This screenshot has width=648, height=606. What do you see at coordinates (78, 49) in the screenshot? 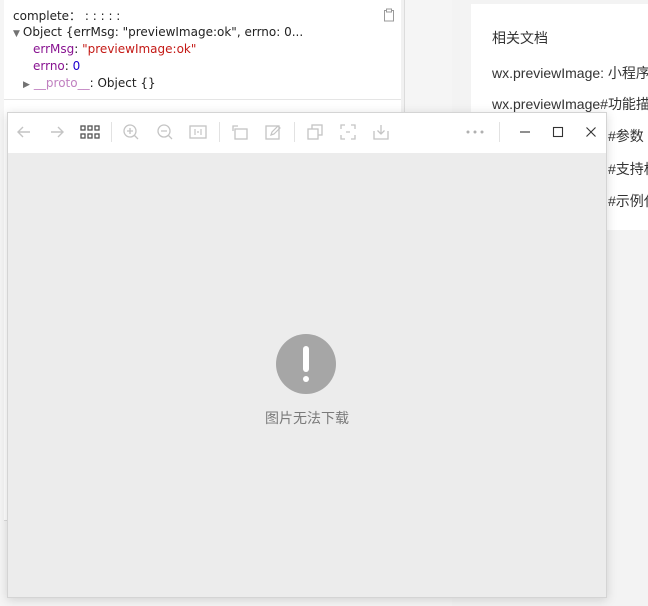
I see `errmsg-colon: :` at bounding box center [78, 49].